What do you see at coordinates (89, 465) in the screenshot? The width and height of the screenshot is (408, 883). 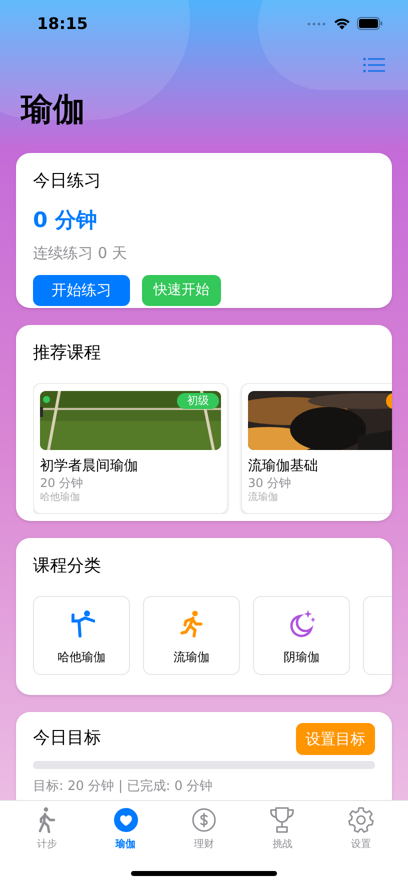 I see `course-title: 初学者晨间瑜伽` at bounding box center [89, 465].